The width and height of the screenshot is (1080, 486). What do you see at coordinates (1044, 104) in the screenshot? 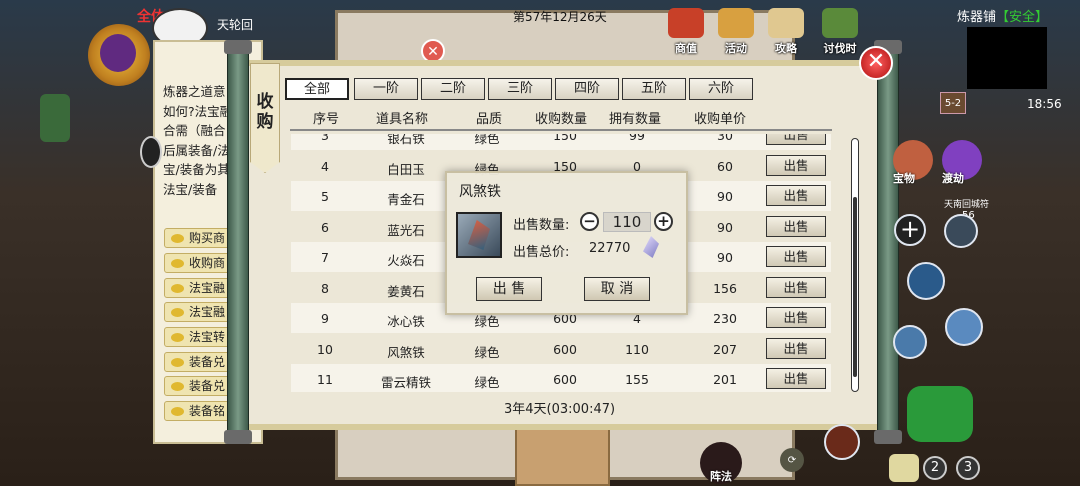
I see `clock: 18:56` at bounding box center [1044, 104].